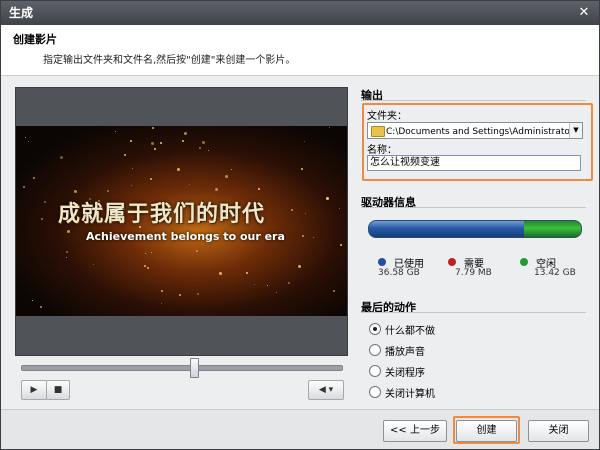 This screenshot has width=600, height=450. I want to click on folder-icon, so click(378, 131).